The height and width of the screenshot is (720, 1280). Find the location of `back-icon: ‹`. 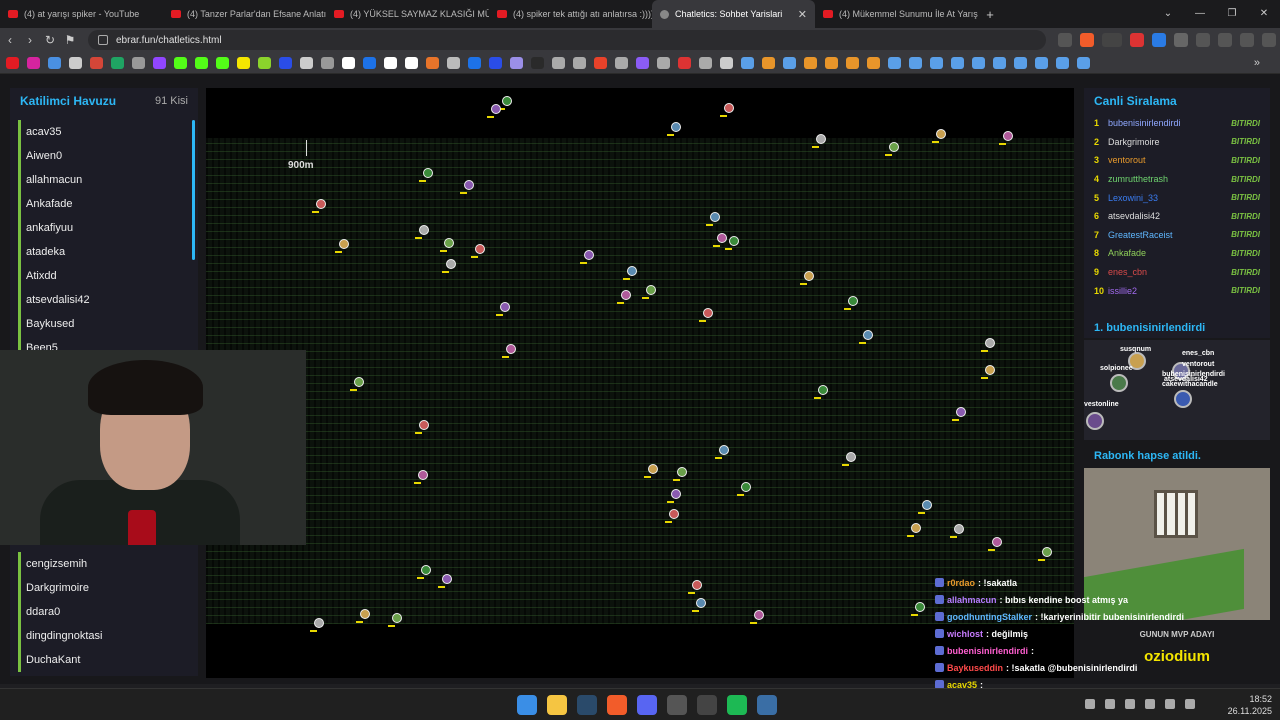

back-icon: ‹ is located at coordinates (10, 40).